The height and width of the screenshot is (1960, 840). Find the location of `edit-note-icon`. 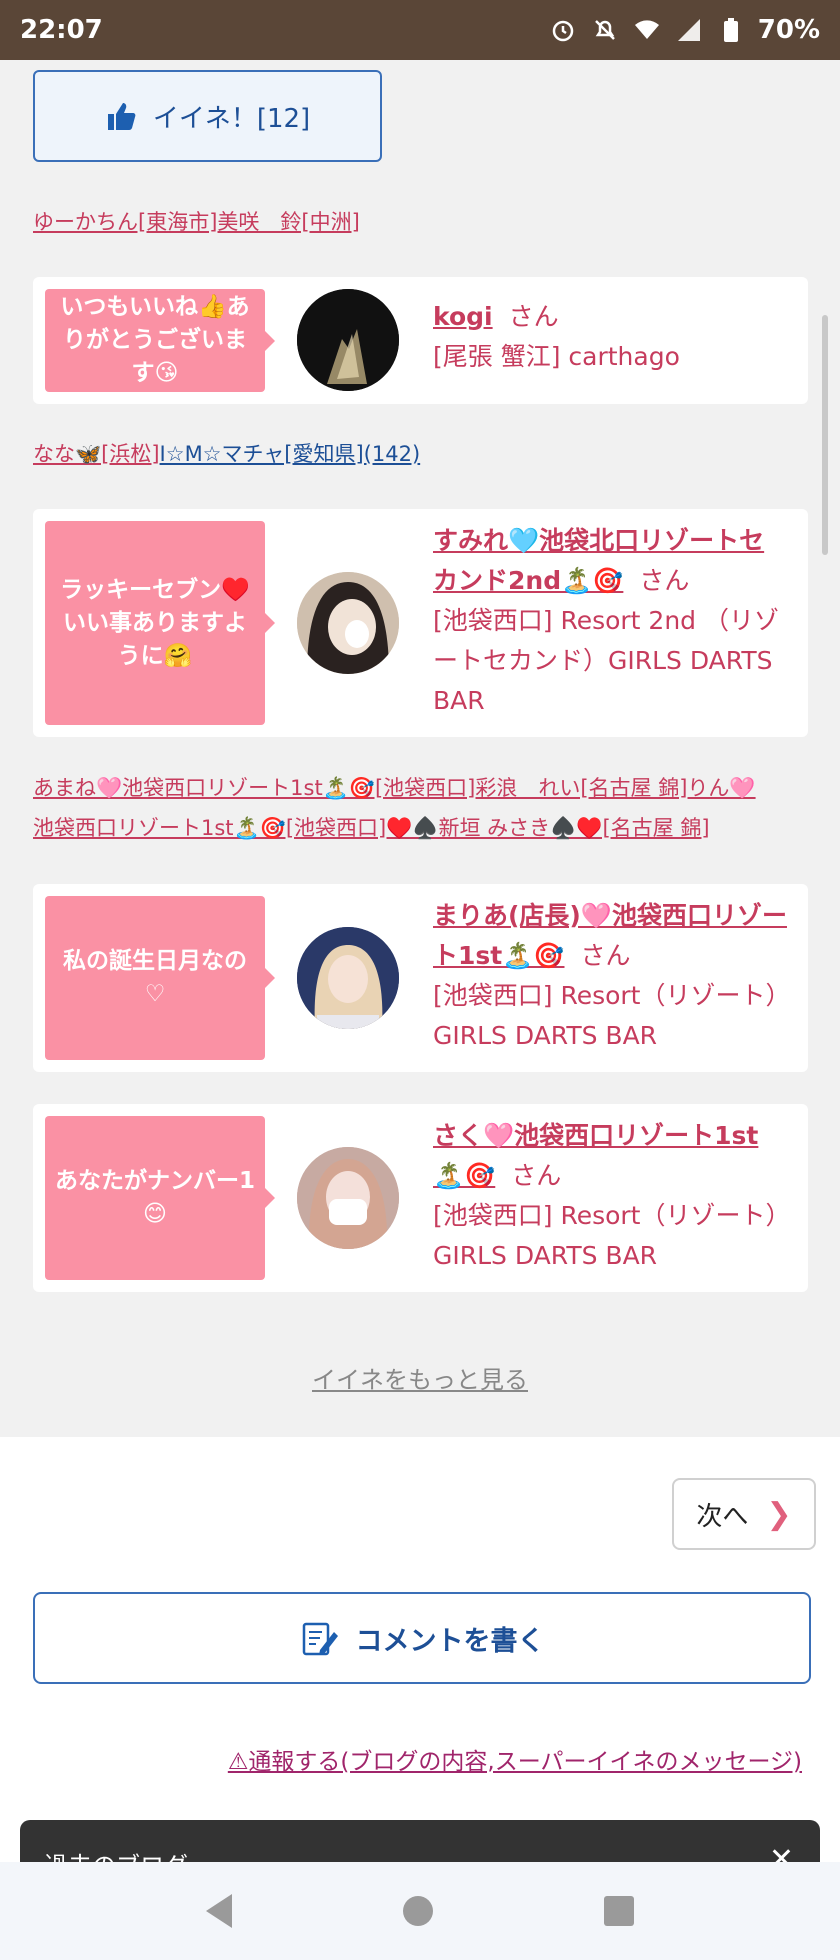

edit-note-icon is located at coordinates (320, 1639).